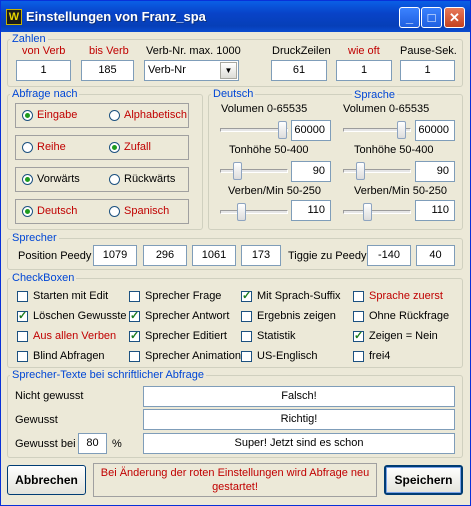 This screenshot has width=471, height=506. I want to click on vorwaerts-label: Vorwärts, so click(58, 179).